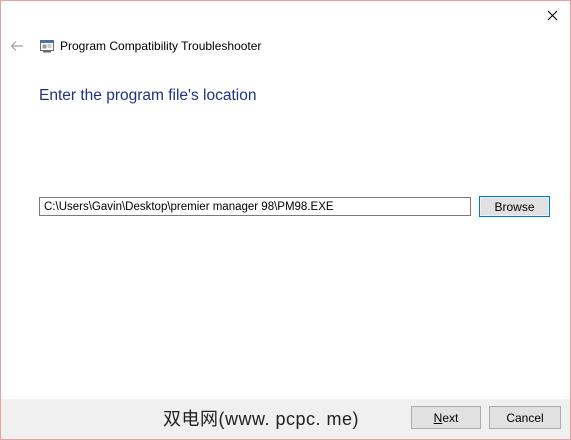 The image size is (571, 440). I want to click on troubleshooter-icon, so click(47, 46).